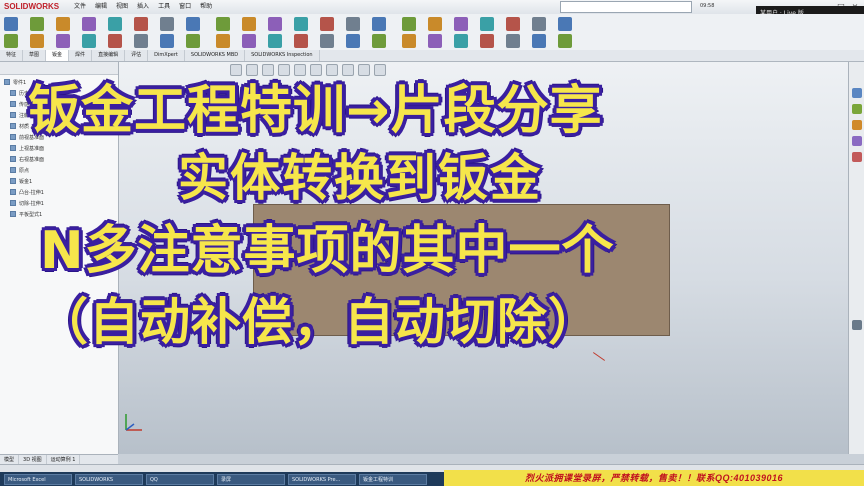  Describe the element at coordinates (122, 7) in the screenshot. I see `menu-item: 视图` at that location.